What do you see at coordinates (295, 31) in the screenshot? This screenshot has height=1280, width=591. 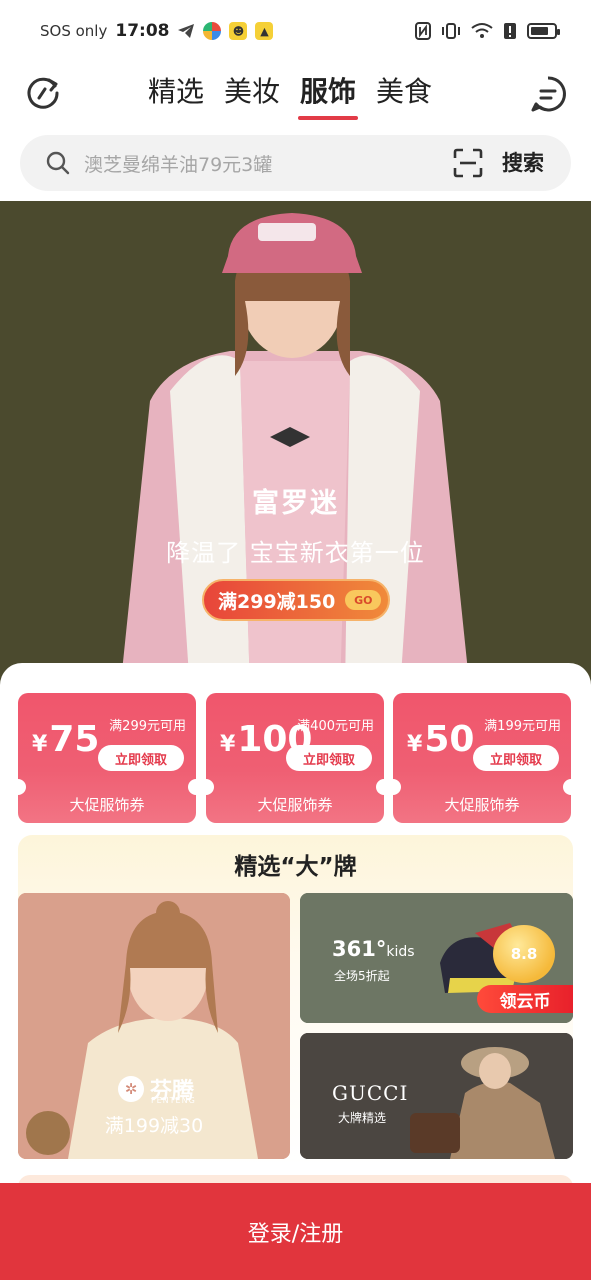 I see `status-bar: SOS only 17:08 ☻ ▲` at bounding box center [295, 31].